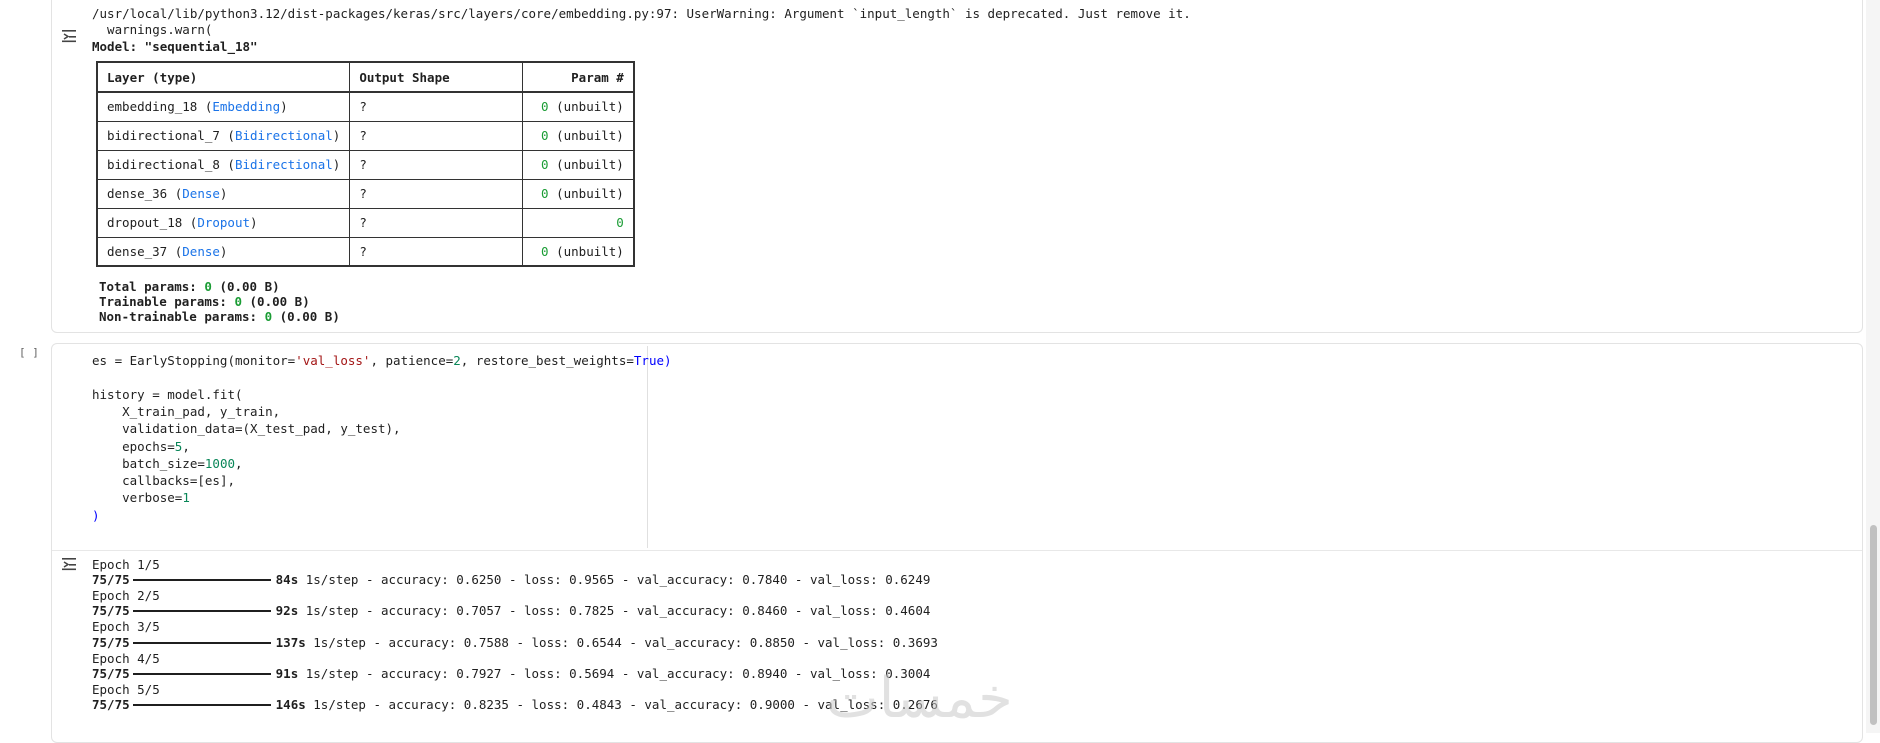 The image size is (1880, 743). Describe the element at coordinates (167, 394) in the screenshot. I see `code-line: history = model.fit(` at that location.